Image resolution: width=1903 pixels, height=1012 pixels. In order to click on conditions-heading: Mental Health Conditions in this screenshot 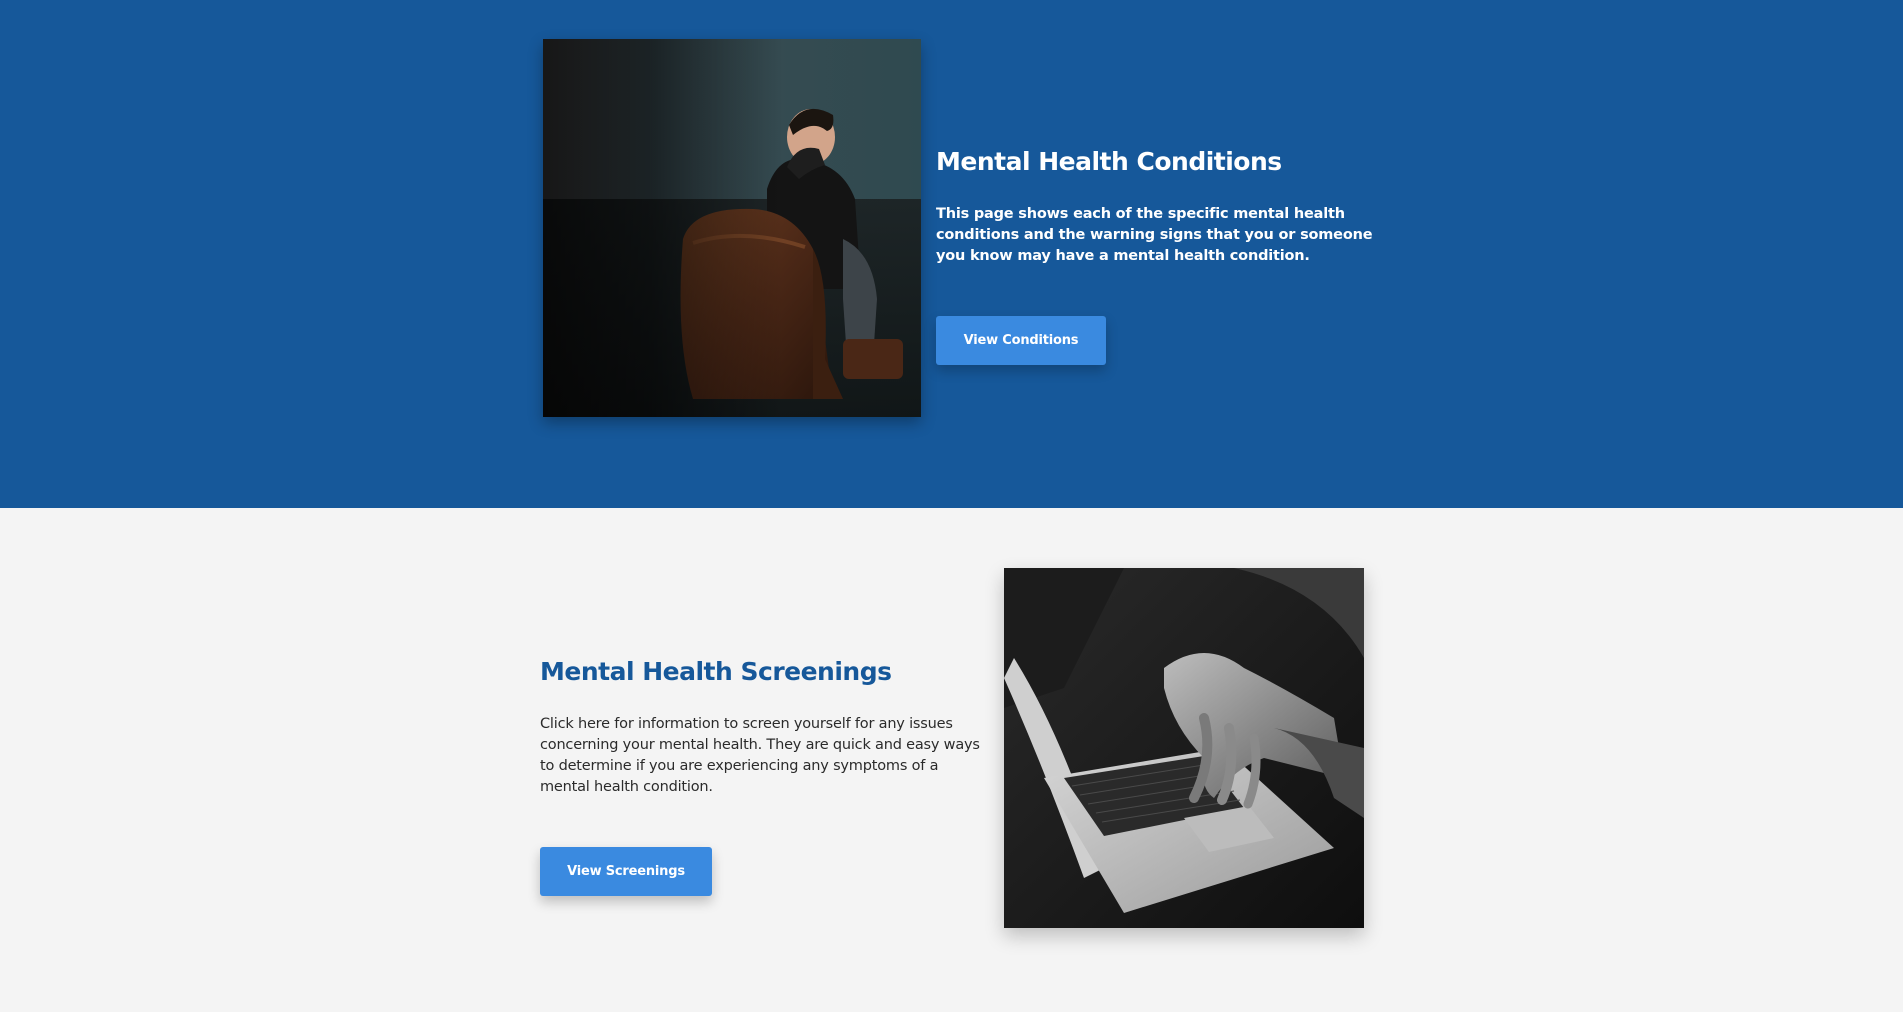, I will do `click(1109, 161)`.